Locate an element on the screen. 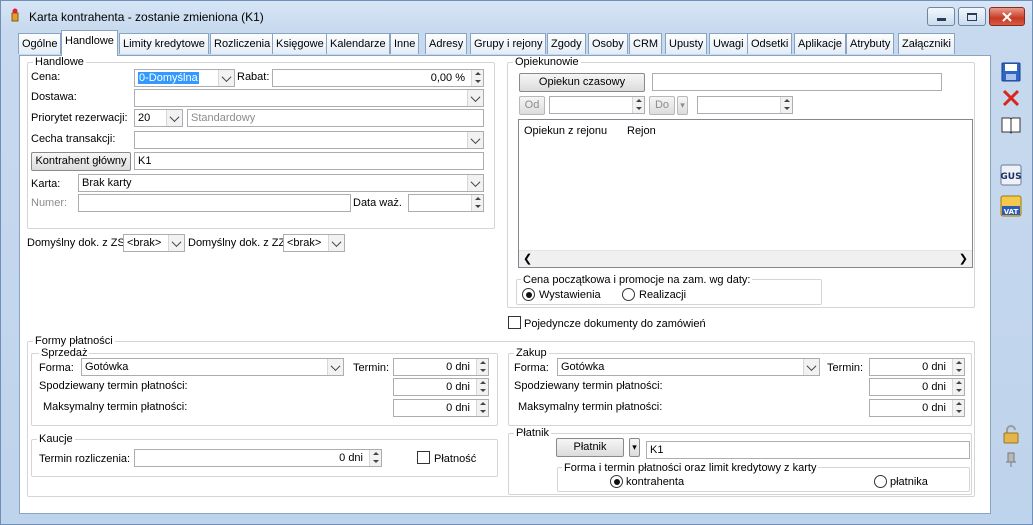  platnik-dropdown-button: ▾ is located at coordinates (634, 447).